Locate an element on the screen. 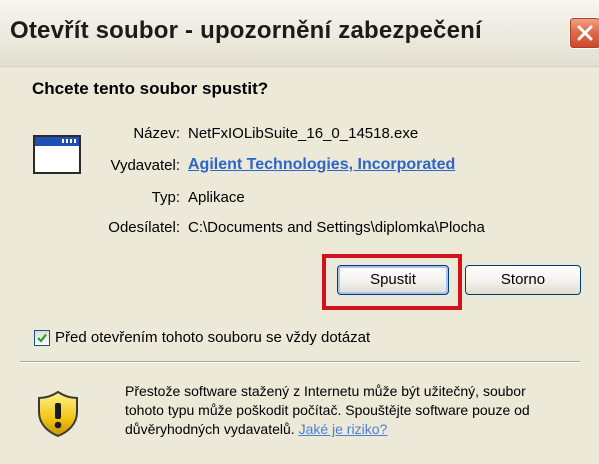 The width and height of the screenshot is (599, 464). run-button: Spustit is located at coordinates (393, 280).